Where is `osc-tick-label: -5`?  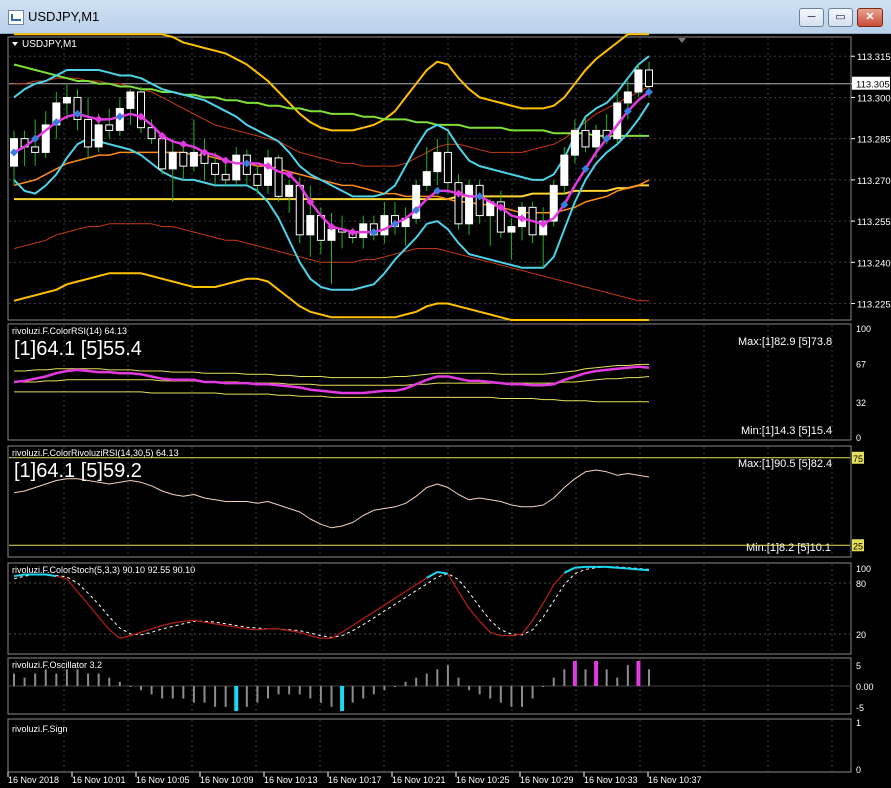
osc-tick-label: -5 is located at coordinates (860, 708).